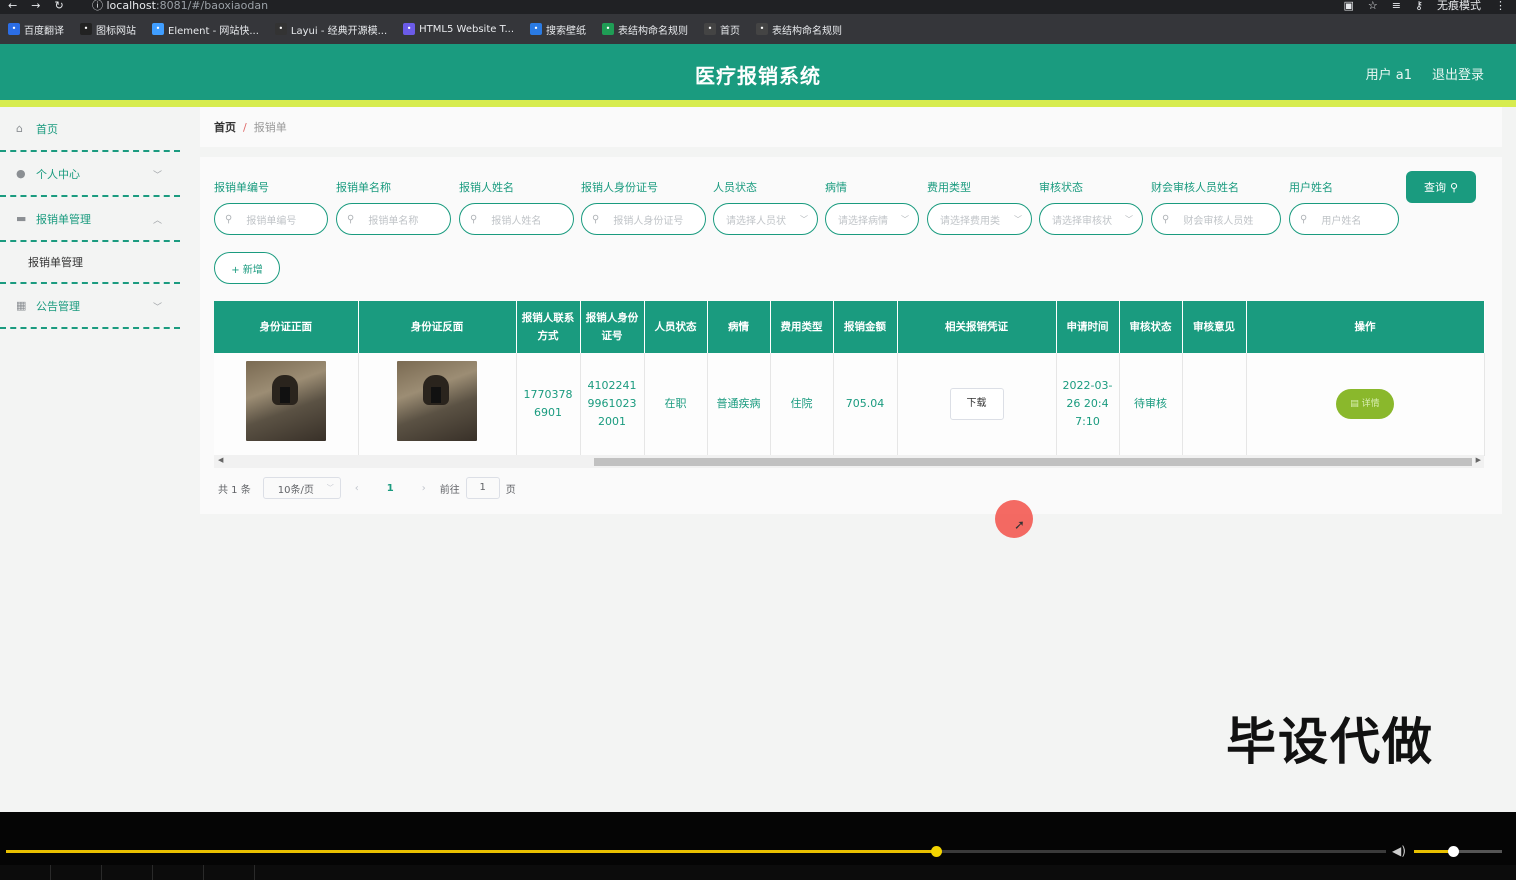 The image size is (1516, 880). I want to click on breadcrumb-home: 首页, so click(225, 127).